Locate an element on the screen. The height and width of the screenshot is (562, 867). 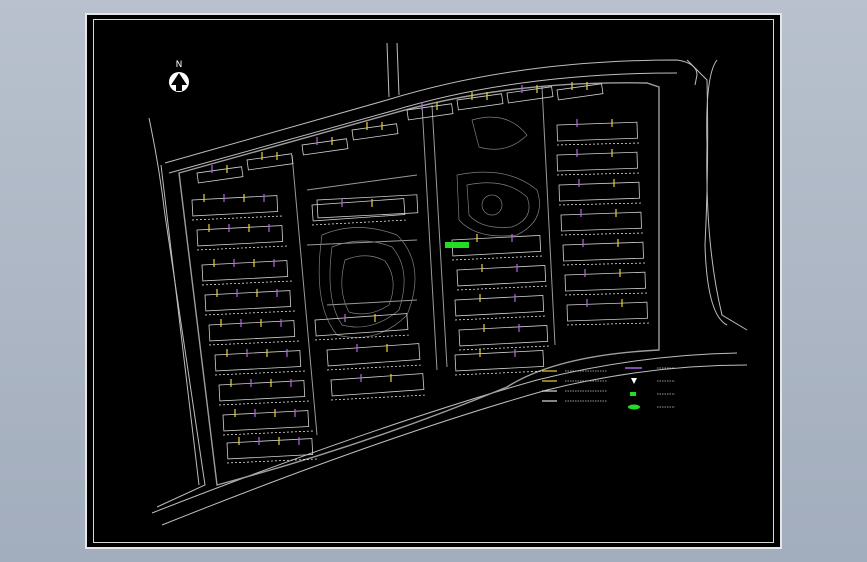
north-arrow-icon: N is located at coordinates (179, 76).